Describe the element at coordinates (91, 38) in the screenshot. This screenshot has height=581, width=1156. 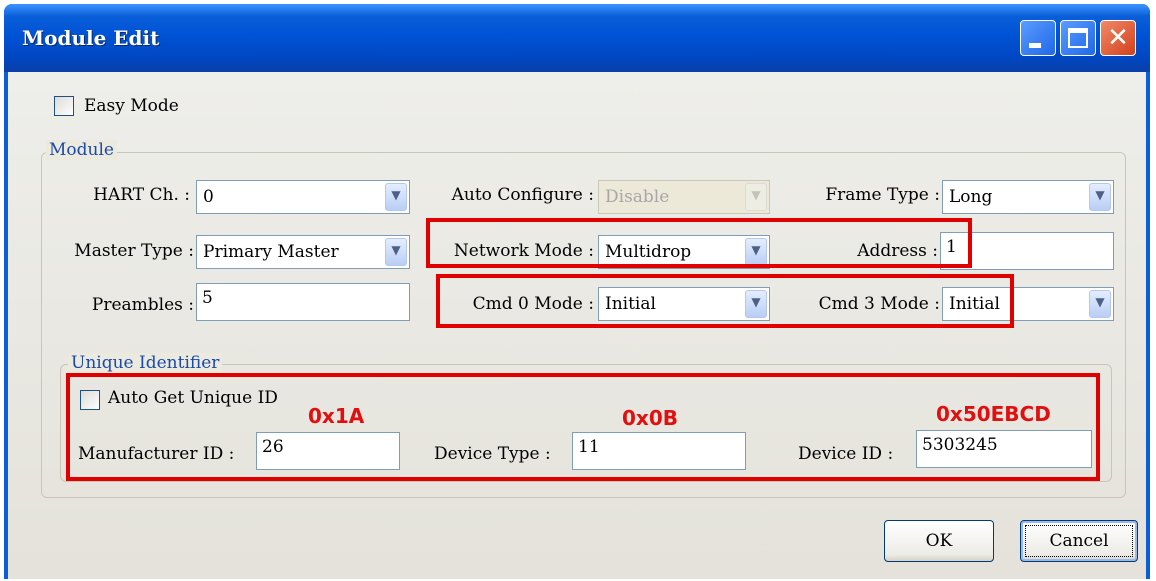
I see `window-title: Module Edit` at that location.